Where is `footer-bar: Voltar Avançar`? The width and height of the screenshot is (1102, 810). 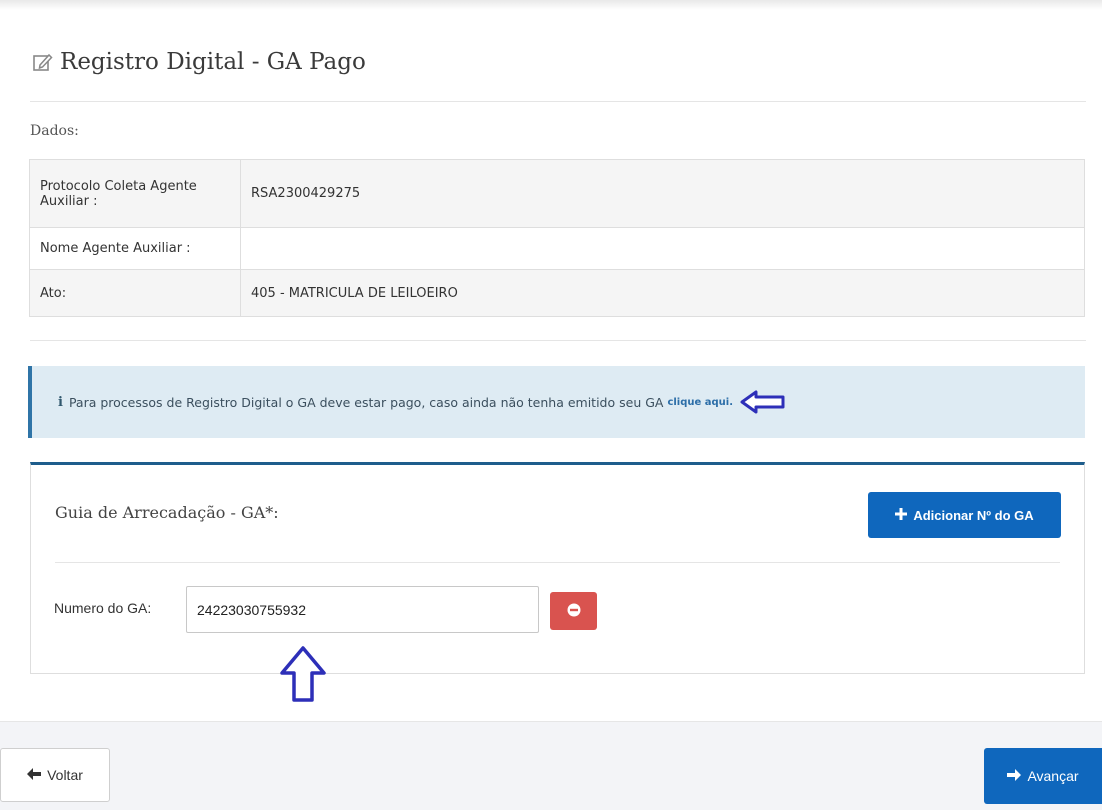
footer-bar: Voltar Avançar is located at coordinates (551, 765).